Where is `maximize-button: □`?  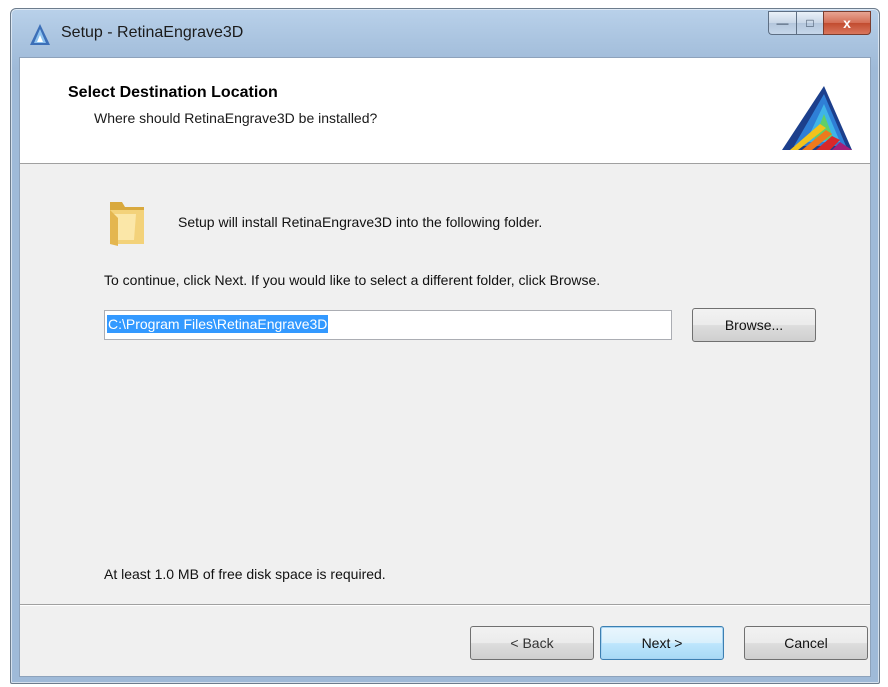 maximize-button: □ is located at coordinates (809, 23).